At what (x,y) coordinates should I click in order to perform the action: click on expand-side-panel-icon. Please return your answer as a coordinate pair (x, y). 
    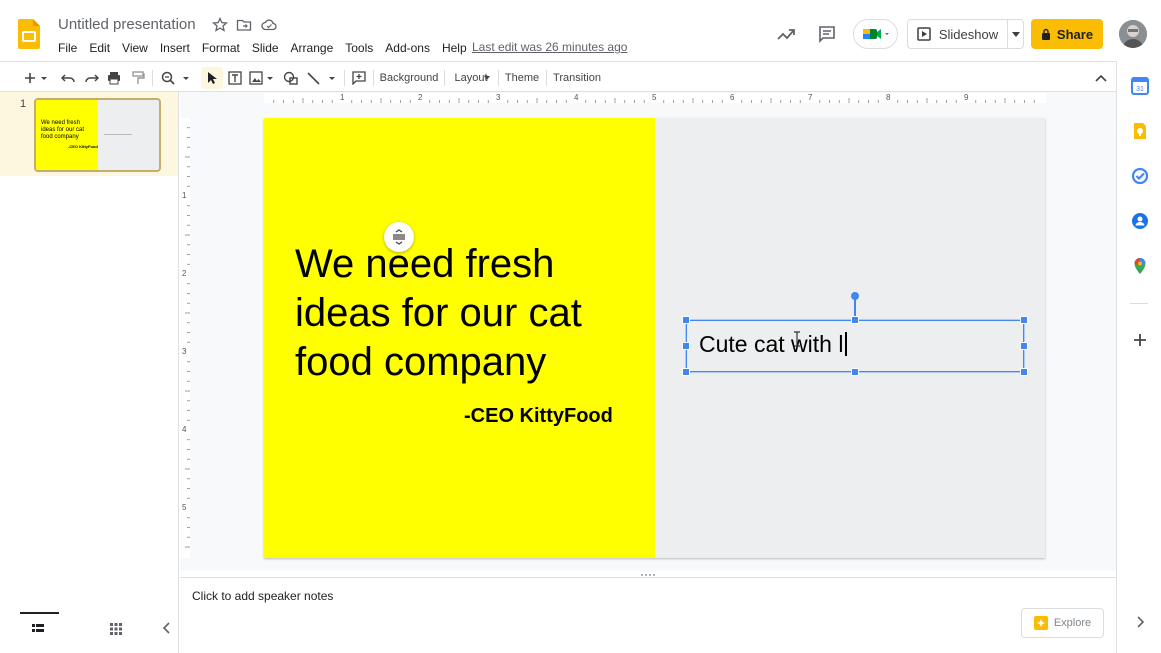
    Looking at the image, I should click on (1140, 622).